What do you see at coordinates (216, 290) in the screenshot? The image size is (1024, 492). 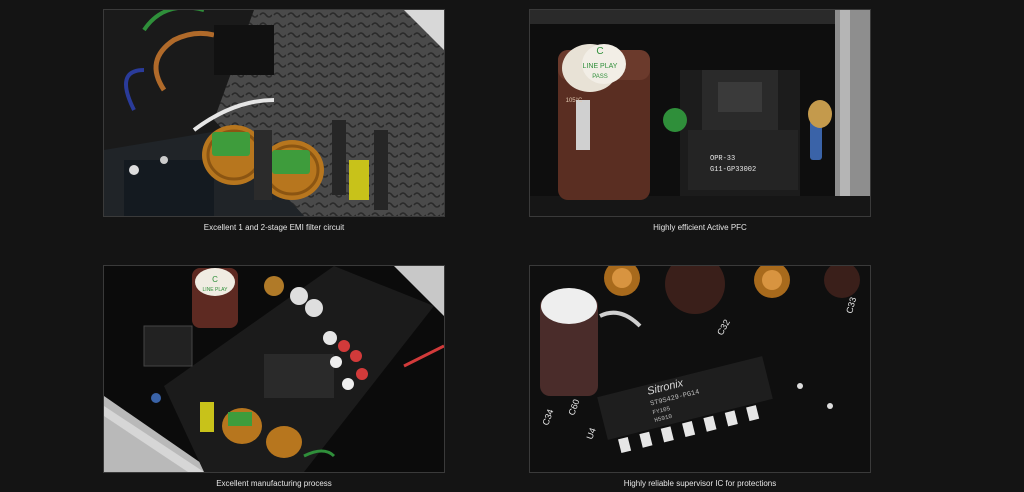 I see `capacitor-brand-text-3: LINE PLAY` at bounding box center [216, 290].